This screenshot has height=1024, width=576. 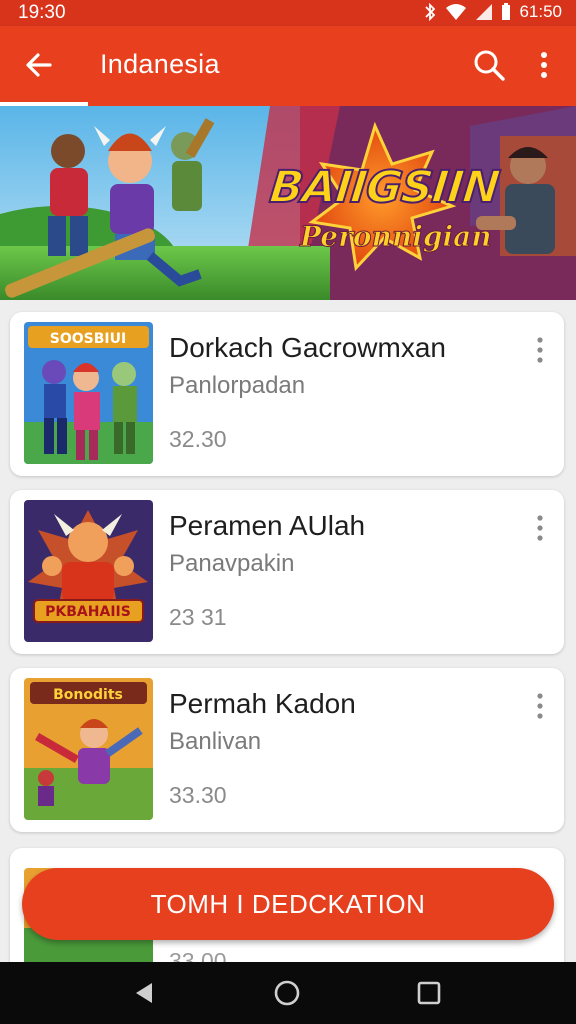 I want to click on wifi-icon, so click(x=456, y=12).